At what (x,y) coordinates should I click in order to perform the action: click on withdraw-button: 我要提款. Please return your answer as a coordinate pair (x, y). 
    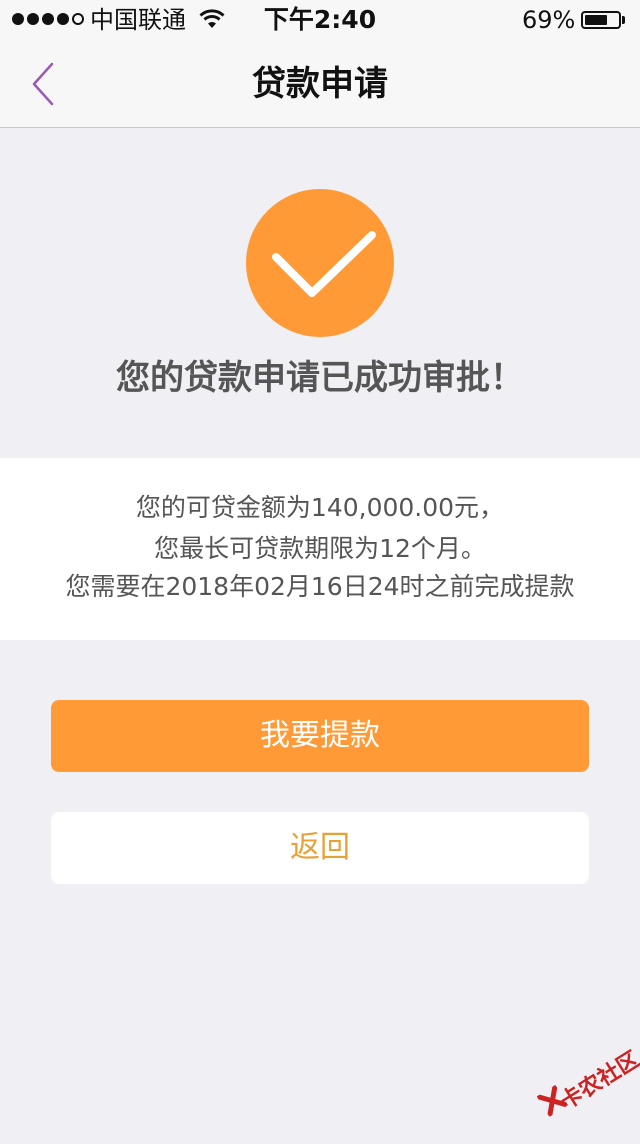
    Looking at the image, I should click on (320, 736).